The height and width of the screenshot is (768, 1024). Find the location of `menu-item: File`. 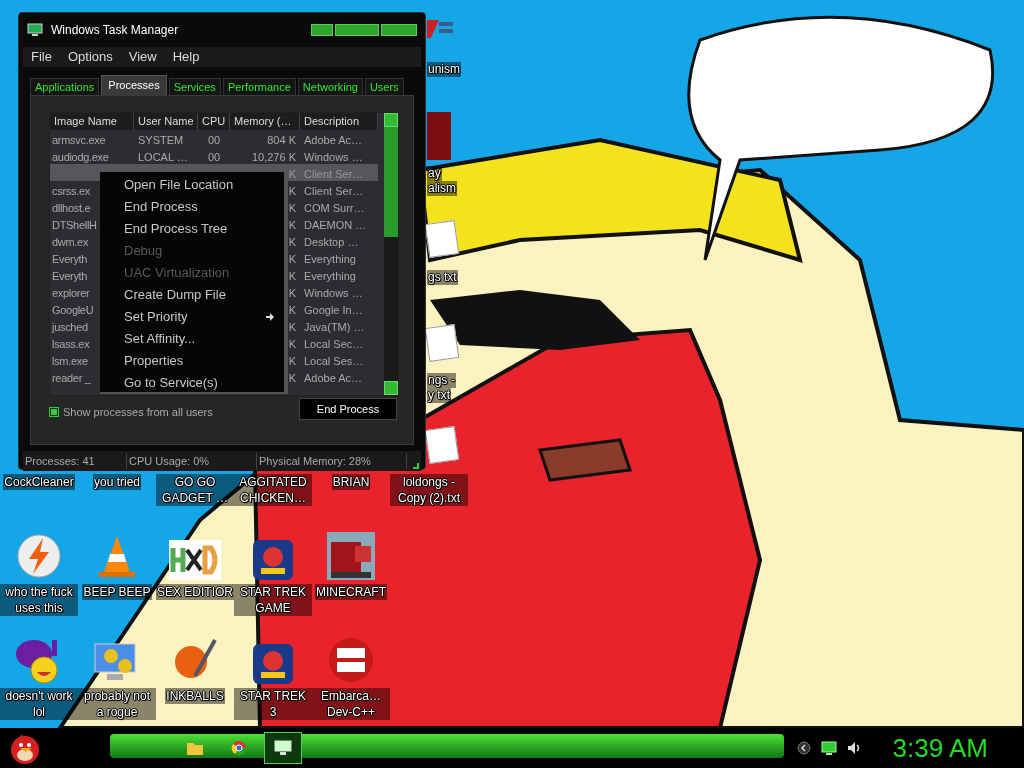

menu-item: File is located at coordinates (41, 57).